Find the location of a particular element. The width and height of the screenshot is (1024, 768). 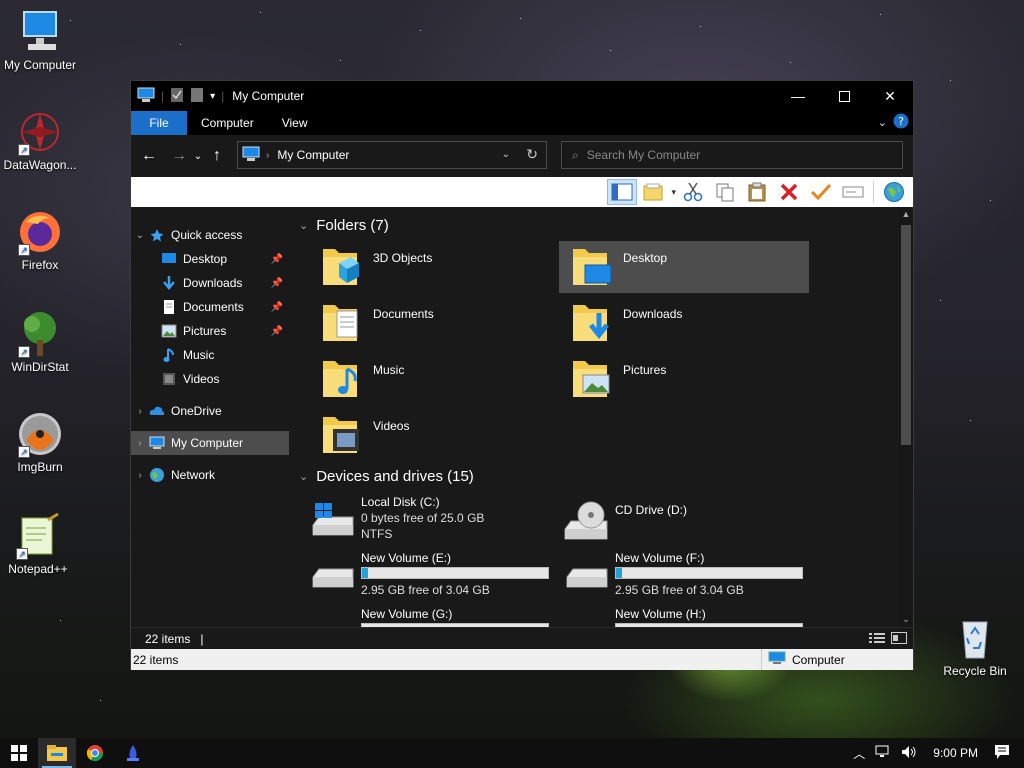

refresh-icon: ↻ is located at coordinates (532, 154).